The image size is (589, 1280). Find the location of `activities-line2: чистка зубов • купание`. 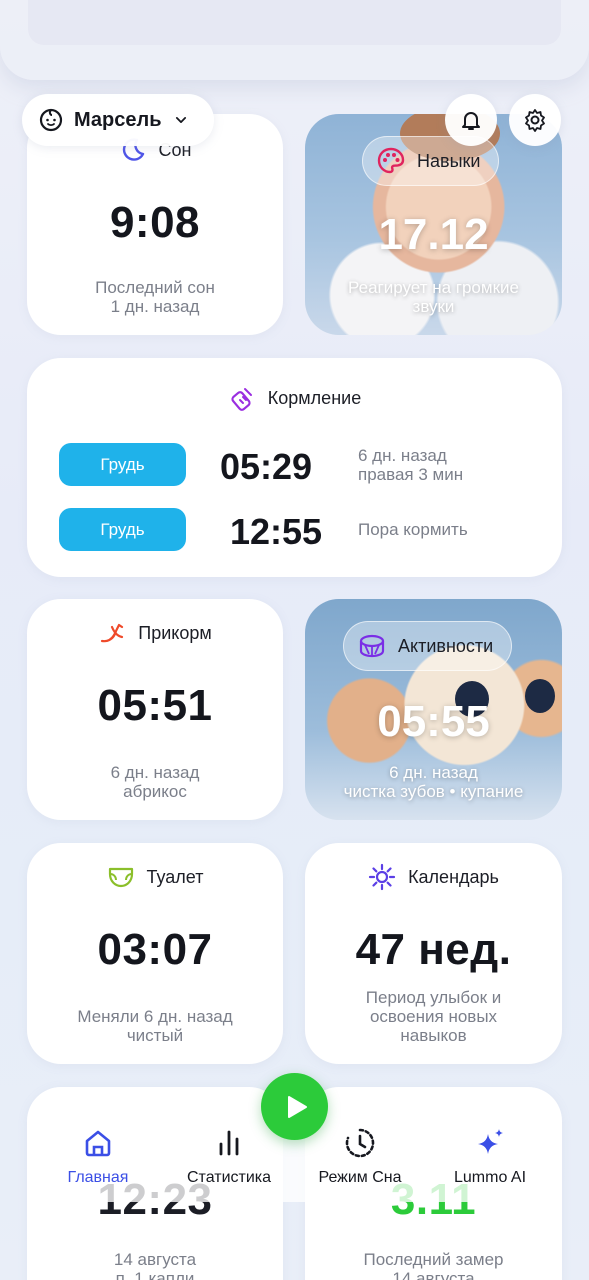

activities-line2: чистка зубов • купание is located at coordinates (433, 791).